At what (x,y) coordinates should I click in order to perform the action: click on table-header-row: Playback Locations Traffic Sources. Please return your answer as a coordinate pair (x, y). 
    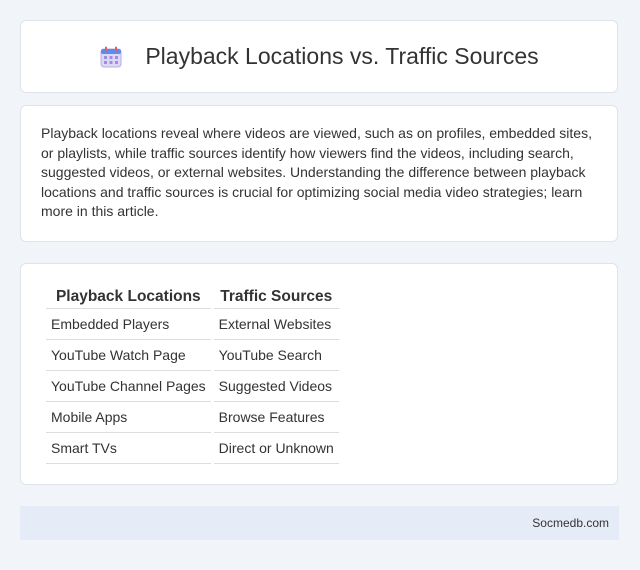
    Looking at the image, I should click on (192, 296).